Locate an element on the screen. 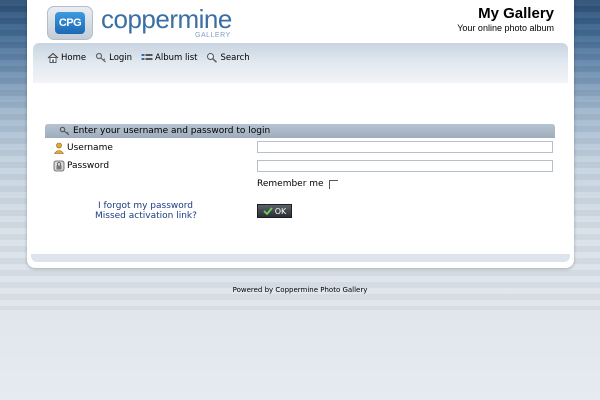  nav-item-label: Album list is located at coordinates (176, 57).